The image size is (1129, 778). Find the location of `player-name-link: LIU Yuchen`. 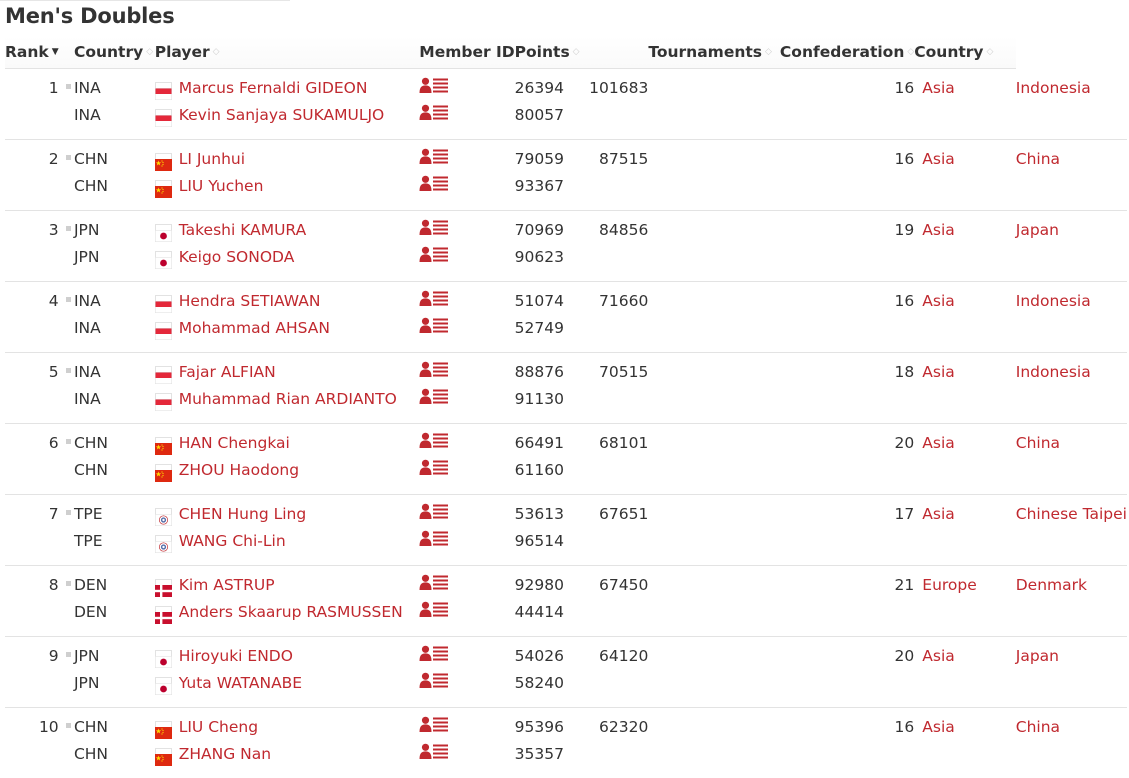

player-name-link: LIU Yuchen is located at coordinates (221, 186).